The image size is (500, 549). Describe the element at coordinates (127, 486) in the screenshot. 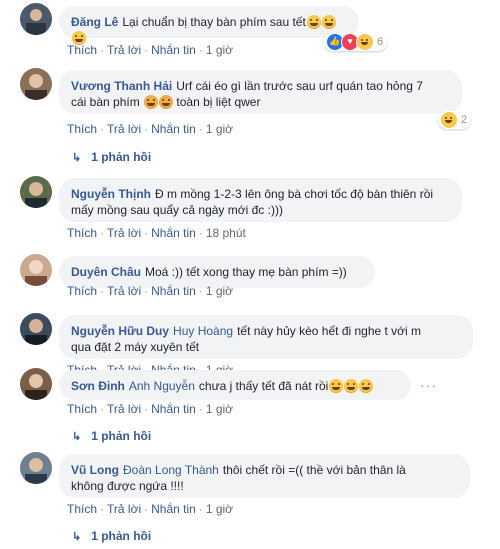

I see `comment-text-line2: không được ngứa !!!!` at that location.